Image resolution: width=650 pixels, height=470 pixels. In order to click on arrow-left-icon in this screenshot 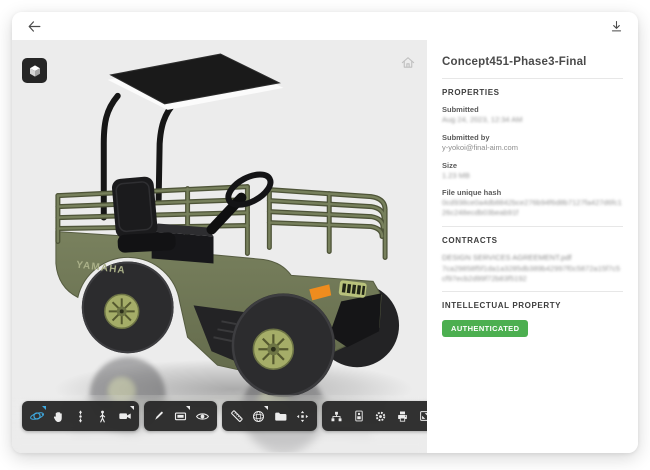, I will do `click(34, 26)`.